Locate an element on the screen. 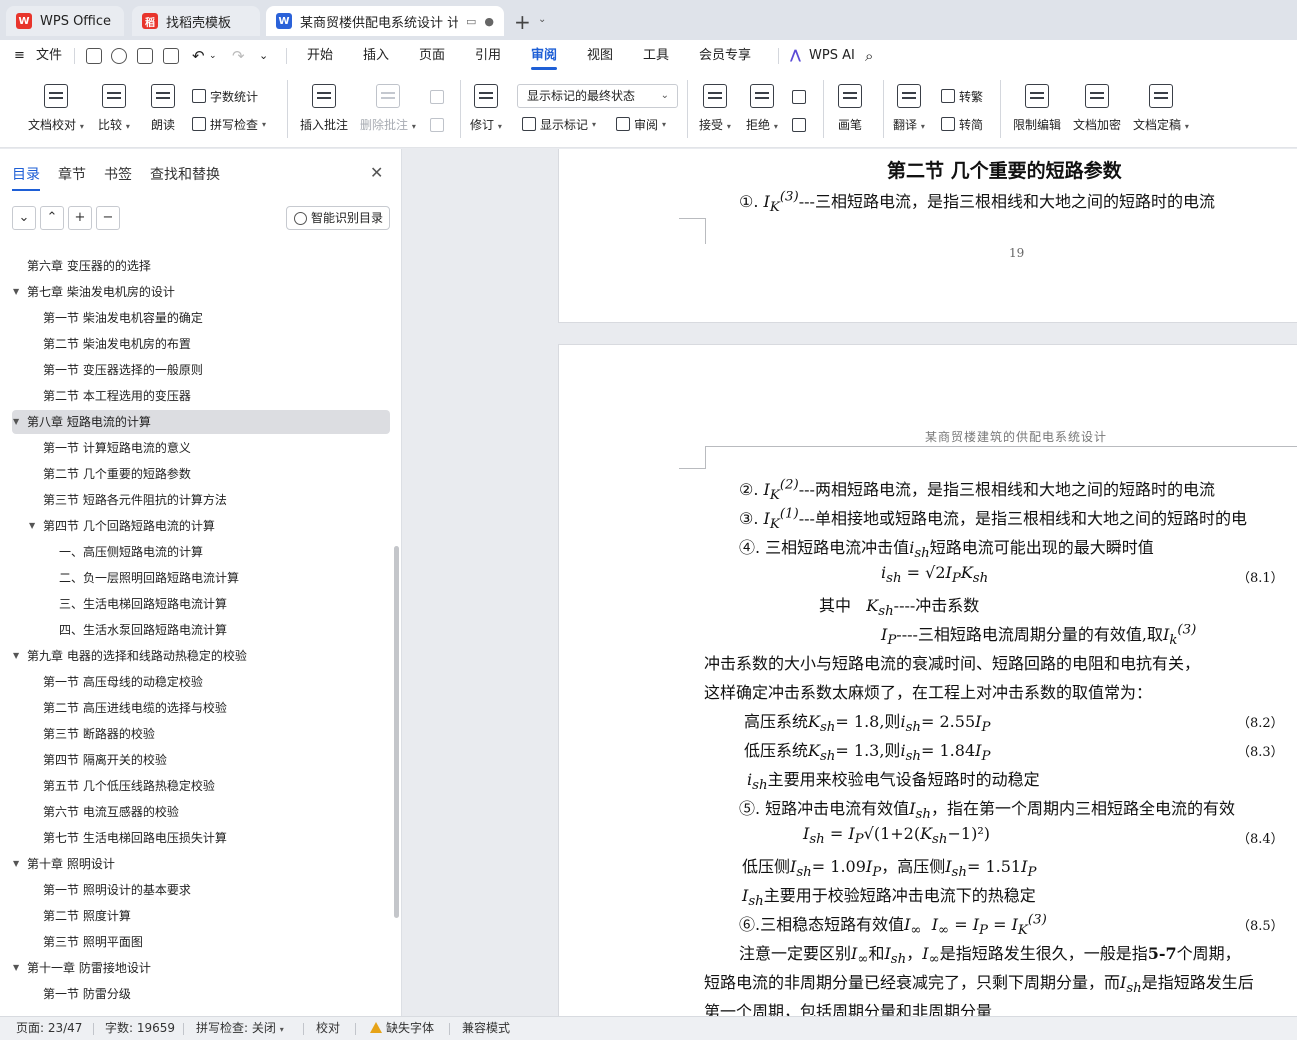  search-icon: ⌕ is located at coordinates (869, 56).